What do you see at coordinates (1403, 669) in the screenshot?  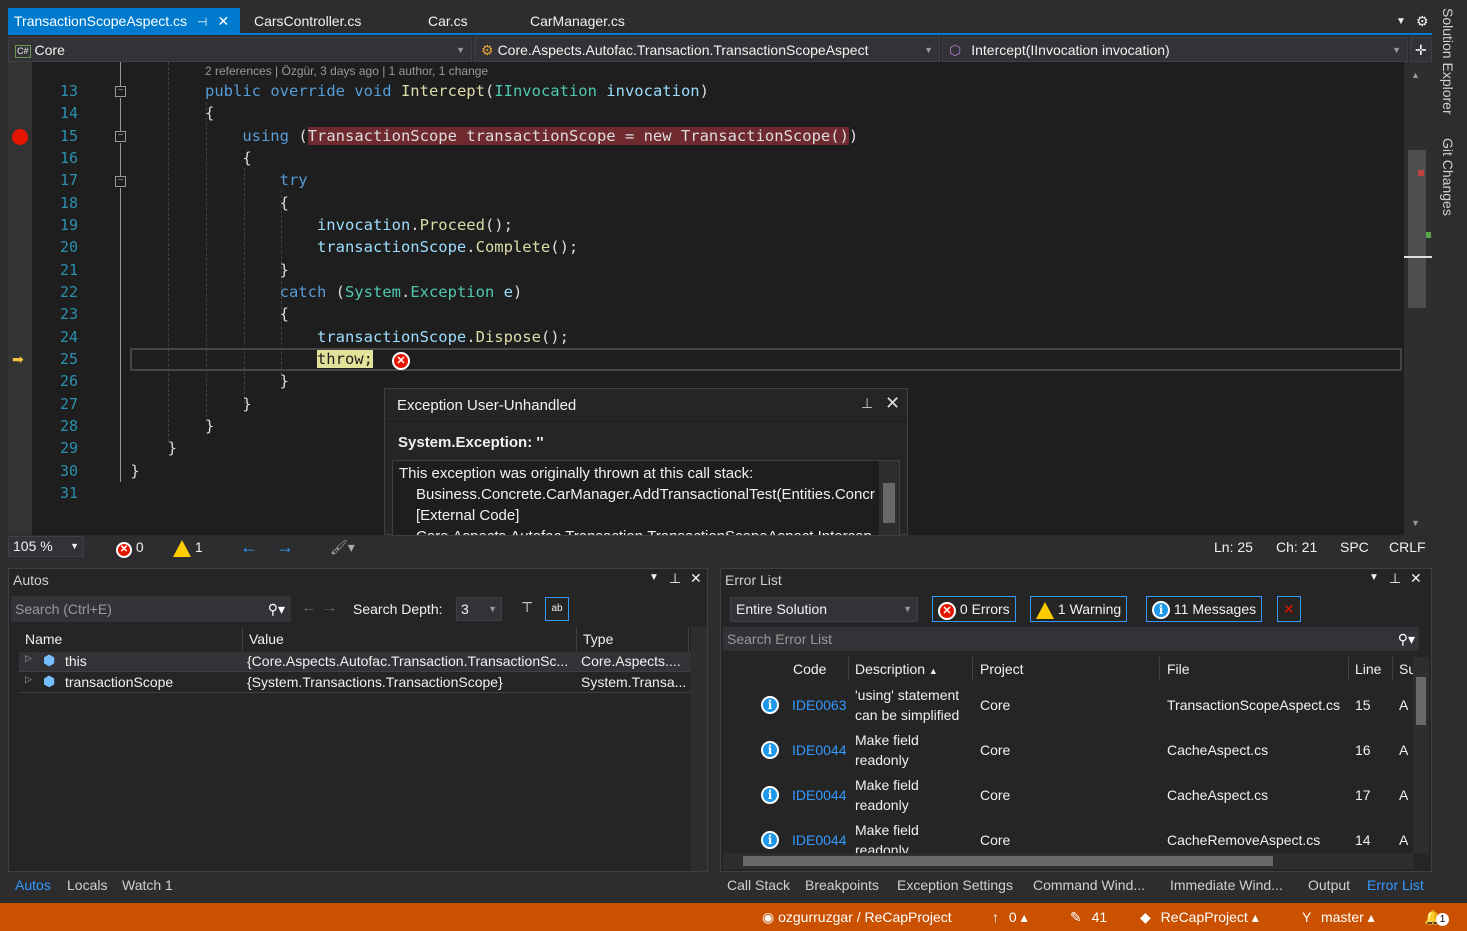 I see `column-header-suppression: Su` at bounding box center [1403, 669].